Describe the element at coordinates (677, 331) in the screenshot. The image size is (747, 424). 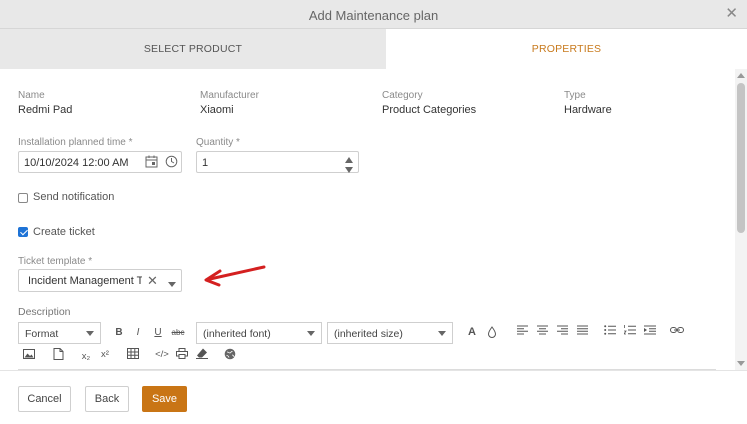
I see `link-icon` at that location.